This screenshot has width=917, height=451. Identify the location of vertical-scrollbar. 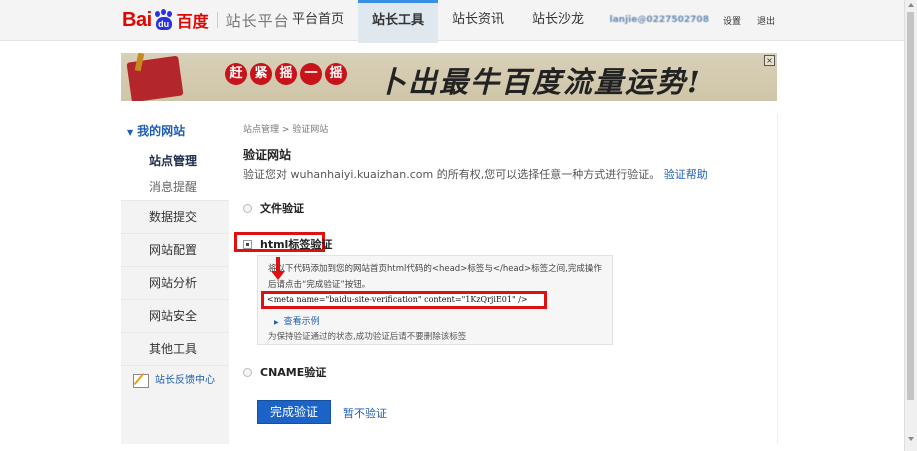
(910, 225).